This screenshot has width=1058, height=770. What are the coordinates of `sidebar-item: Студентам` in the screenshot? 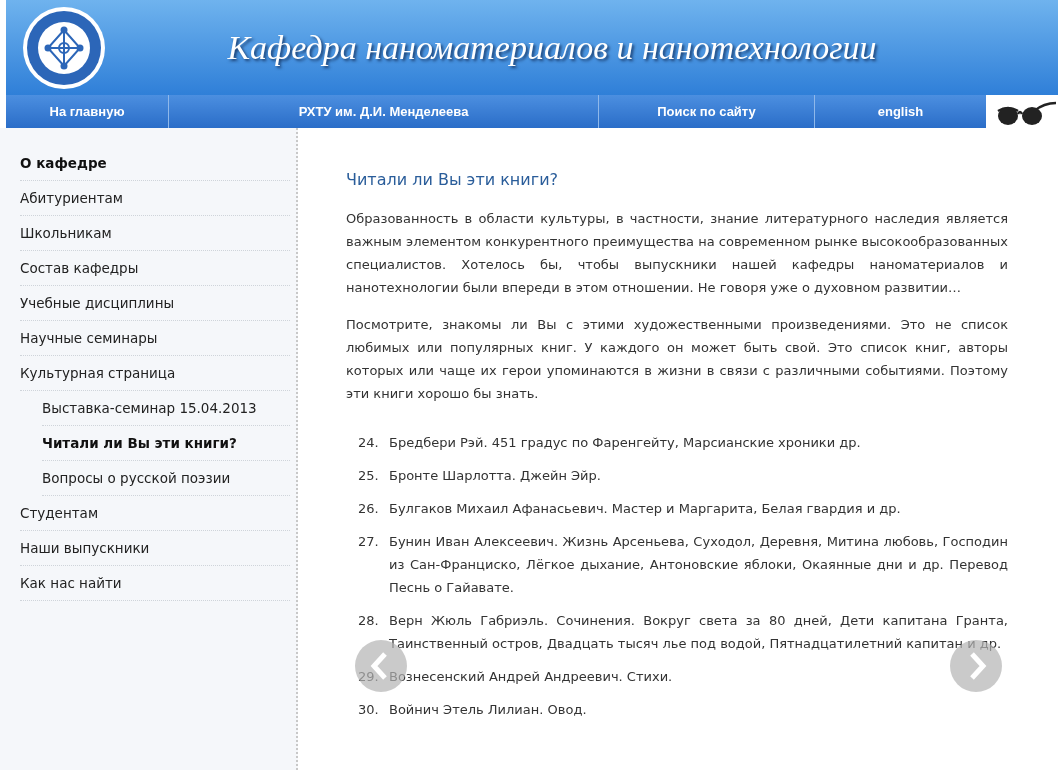 It's located at (155, 513).